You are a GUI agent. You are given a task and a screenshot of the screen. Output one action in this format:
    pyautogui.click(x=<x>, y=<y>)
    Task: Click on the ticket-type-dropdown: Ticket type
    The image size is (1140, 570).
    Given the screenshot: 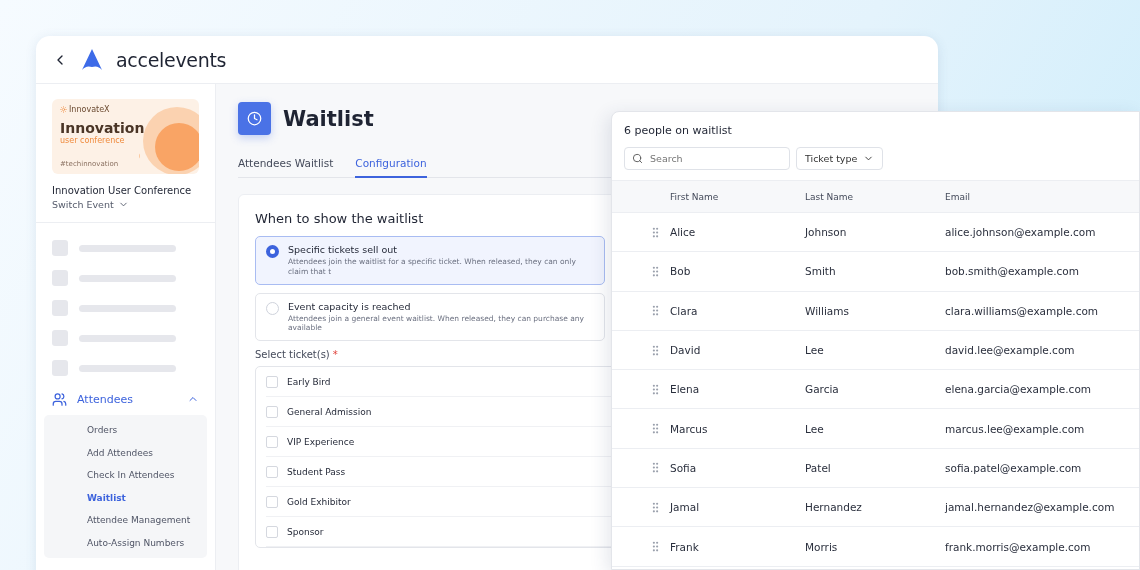 What is the action you would take?
    pyautogui.click(x=840, y=158)
    